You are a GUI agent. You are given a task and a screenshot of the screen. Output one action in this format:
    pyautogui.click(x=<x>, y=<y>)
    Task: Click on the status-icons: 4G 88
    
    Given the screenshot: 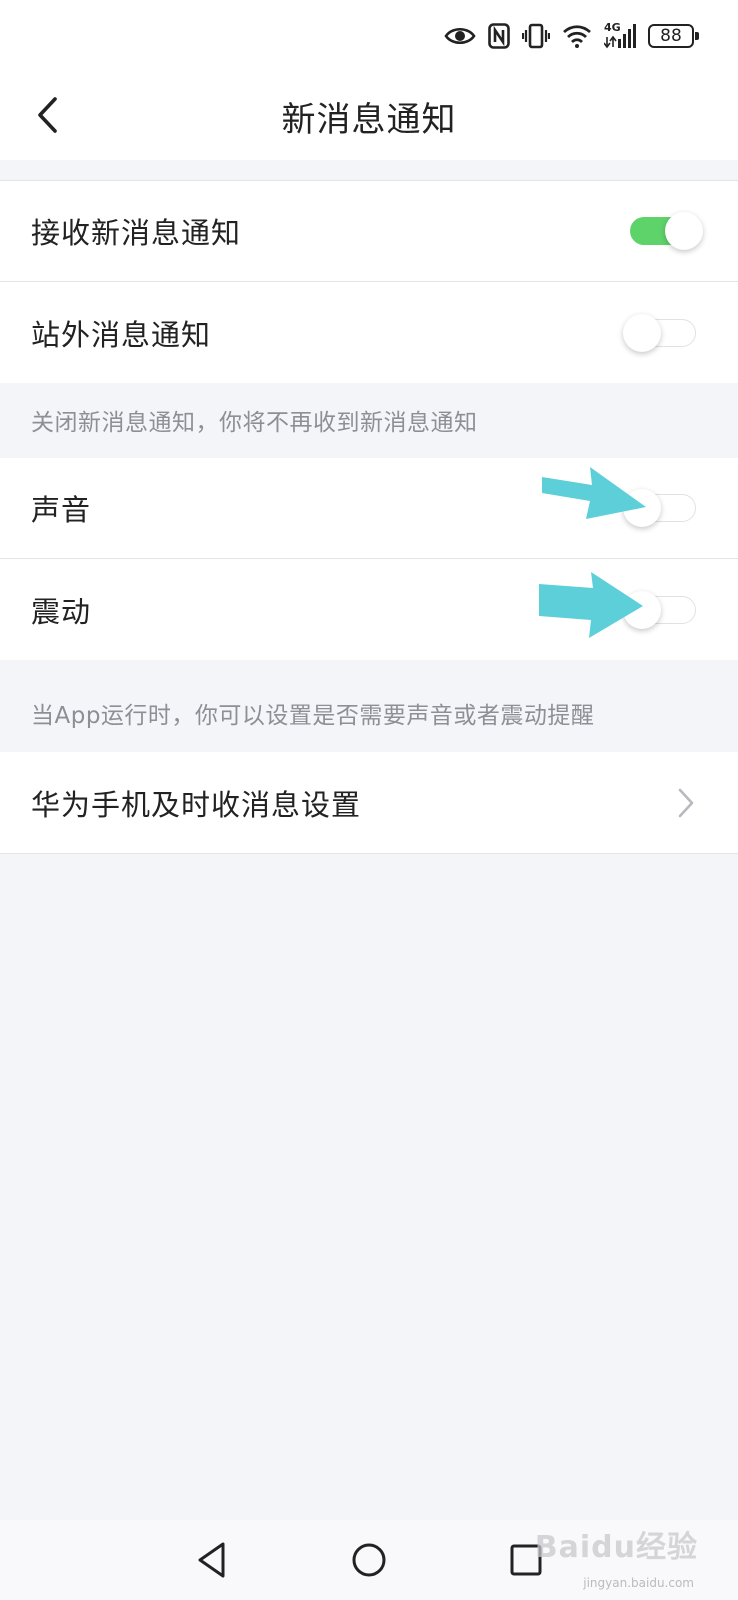 What is the action you would take?
    pyautogui.click(x=571, y=36)
    